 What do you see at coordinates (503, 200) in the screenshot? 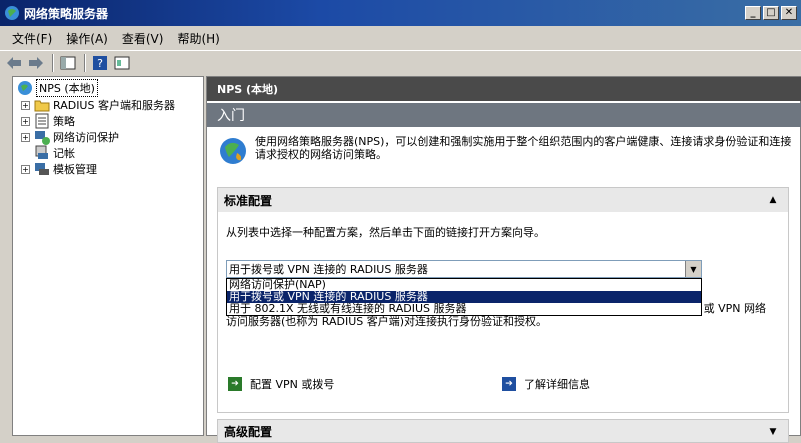
I see `standard-config-heading: 标准配置 ▲` at bounding box center [503, 200].